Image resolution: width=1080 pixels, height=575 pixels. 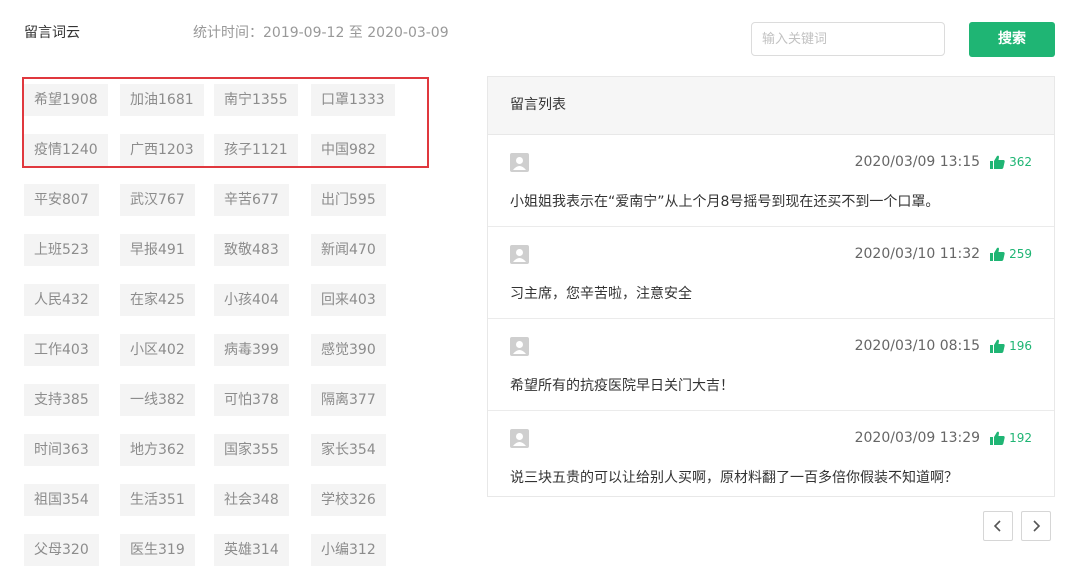 I want to click on word-tag: 上班523, so click(x=61, y=250).